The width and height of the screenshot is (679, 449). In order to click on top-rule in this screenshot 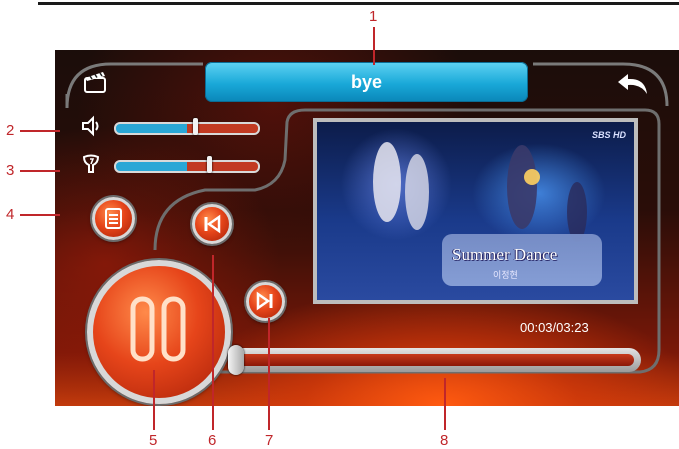, I will do `click(358, 3)`.